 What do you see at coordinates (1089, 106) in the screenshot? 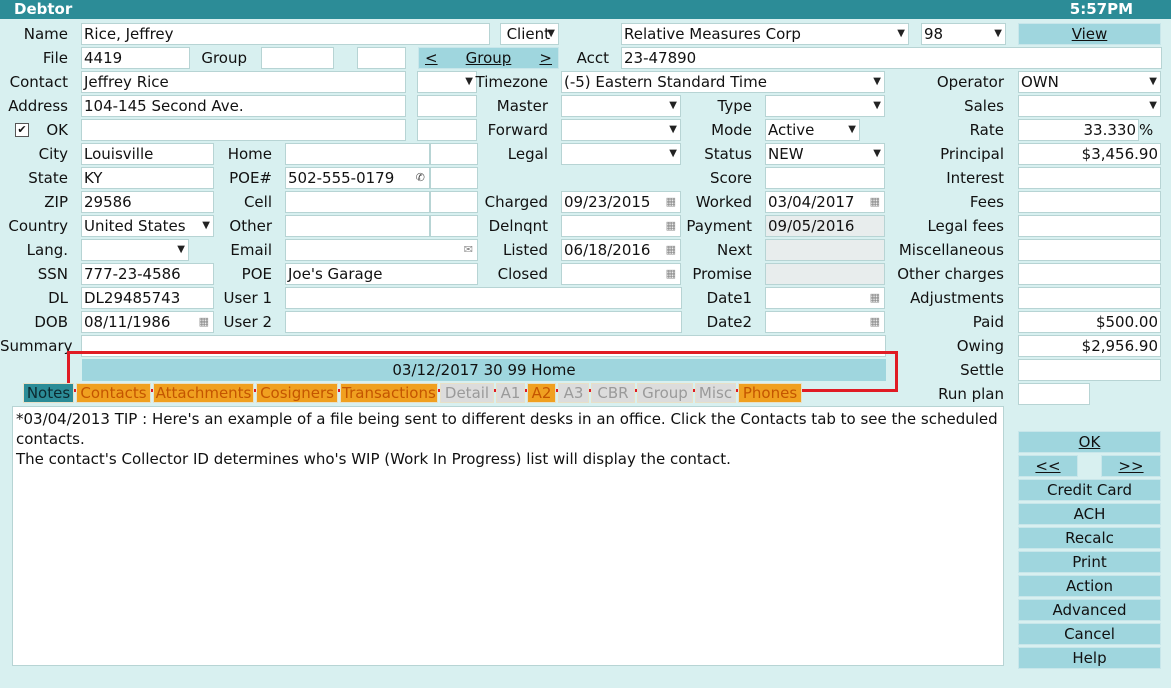
I see `sales-select: ▼` at bounding box center [1089, 106].